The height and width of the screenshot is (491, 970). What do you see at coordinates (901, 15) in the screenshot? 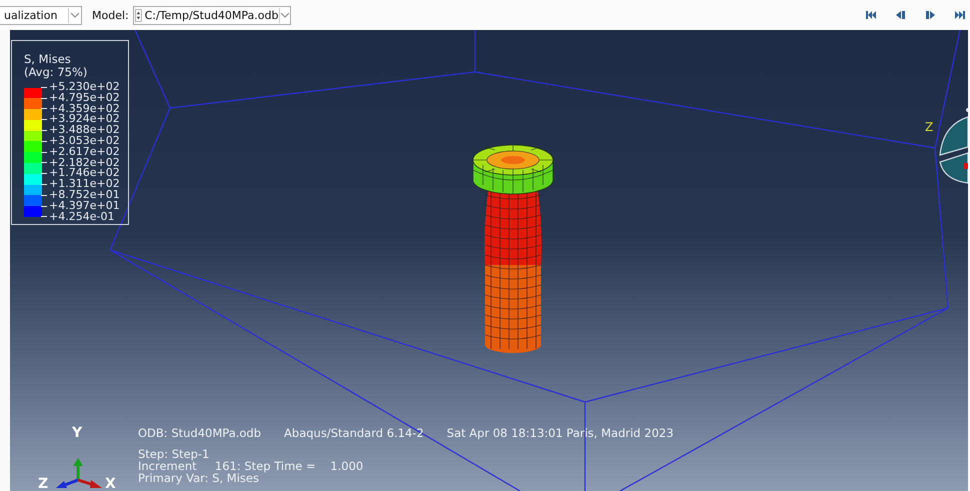
I see `previous-frame-icon` at bounding box center [901, 15].